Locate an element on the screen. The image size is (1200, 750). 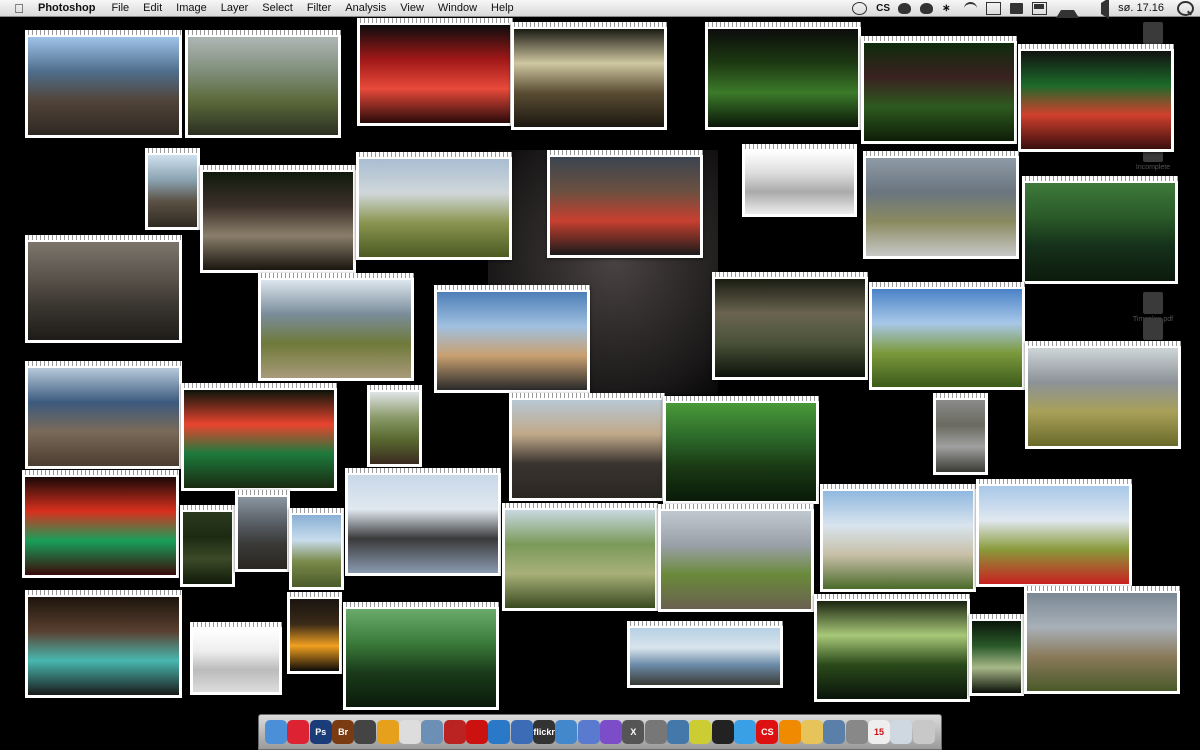
spotlight-icon is located at coordinates (1185, 8).